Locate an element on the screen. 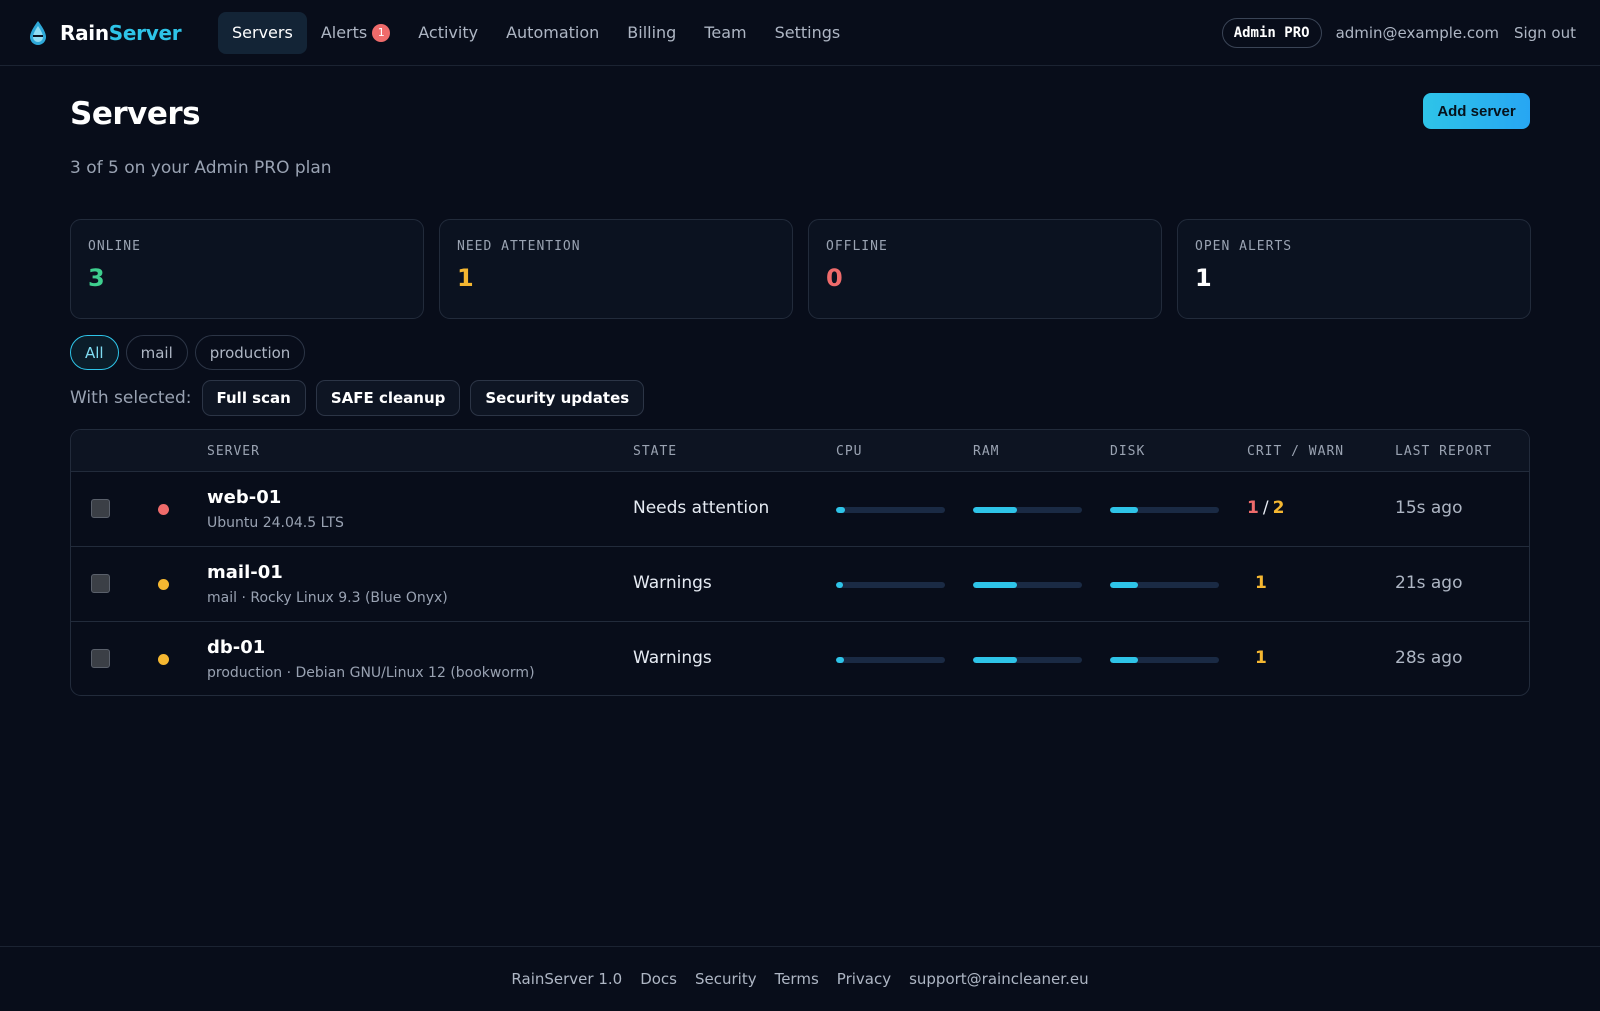 This screenshot has height=1011, width=1600. nav-automation: Automation is located at coordinates (552, 33).